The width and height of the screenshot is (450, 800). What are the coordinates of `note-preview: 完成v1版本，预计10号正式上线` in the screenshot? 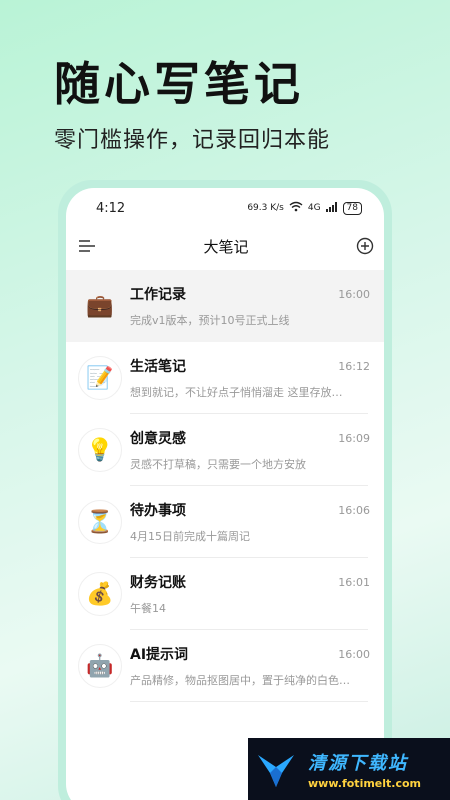 It's located at (210, 320).